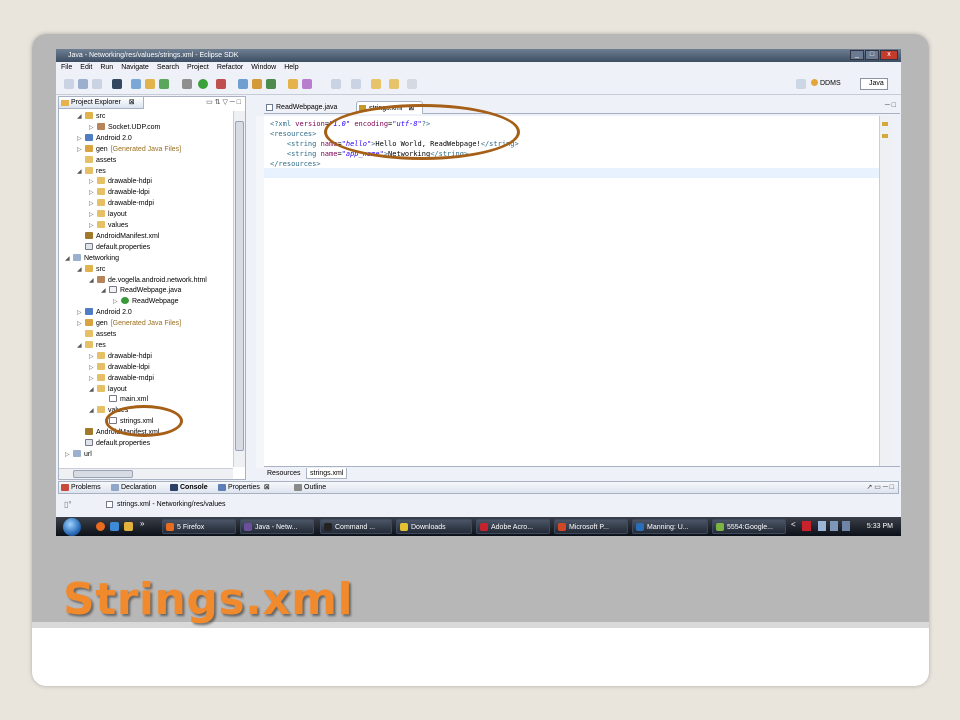 This screenshot has width=960, height=720. Describe the element at coordinates (199, 526) in the screenshot. I see `taskbar-button: 5 Firefox` at that location.